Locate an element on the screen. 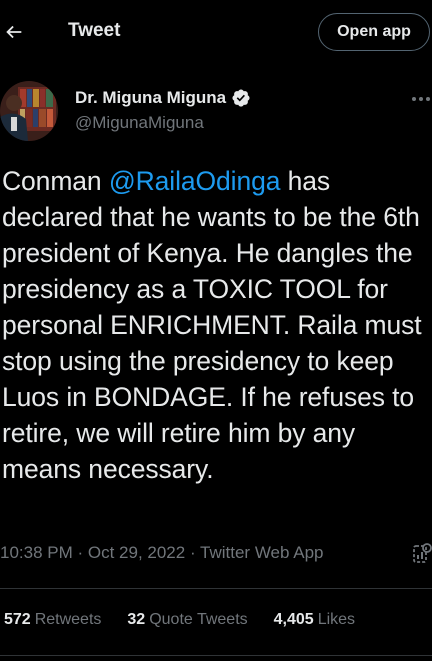 The width and height of the screenshot is (432, 661). more-options-button is located at coordinates (422, 99).